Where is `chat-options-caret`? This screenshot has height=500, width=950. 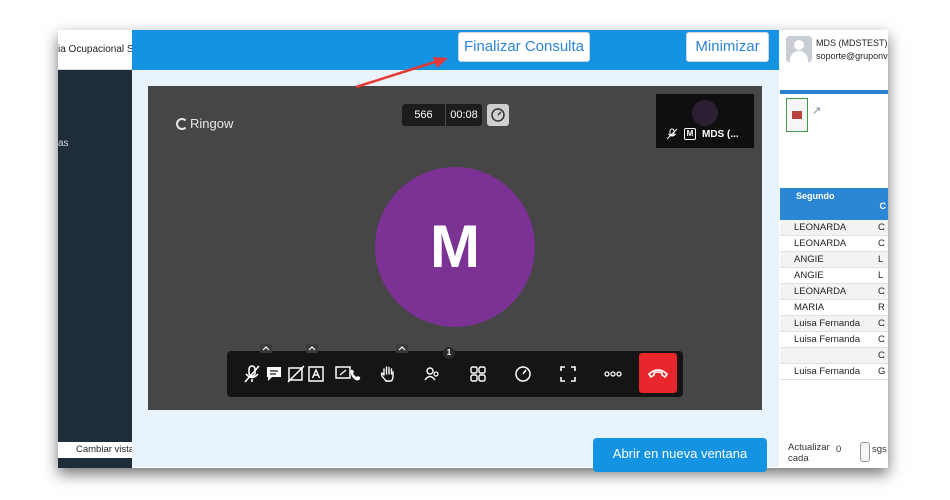 chat-options-caret is located at coordinates (266, 348).